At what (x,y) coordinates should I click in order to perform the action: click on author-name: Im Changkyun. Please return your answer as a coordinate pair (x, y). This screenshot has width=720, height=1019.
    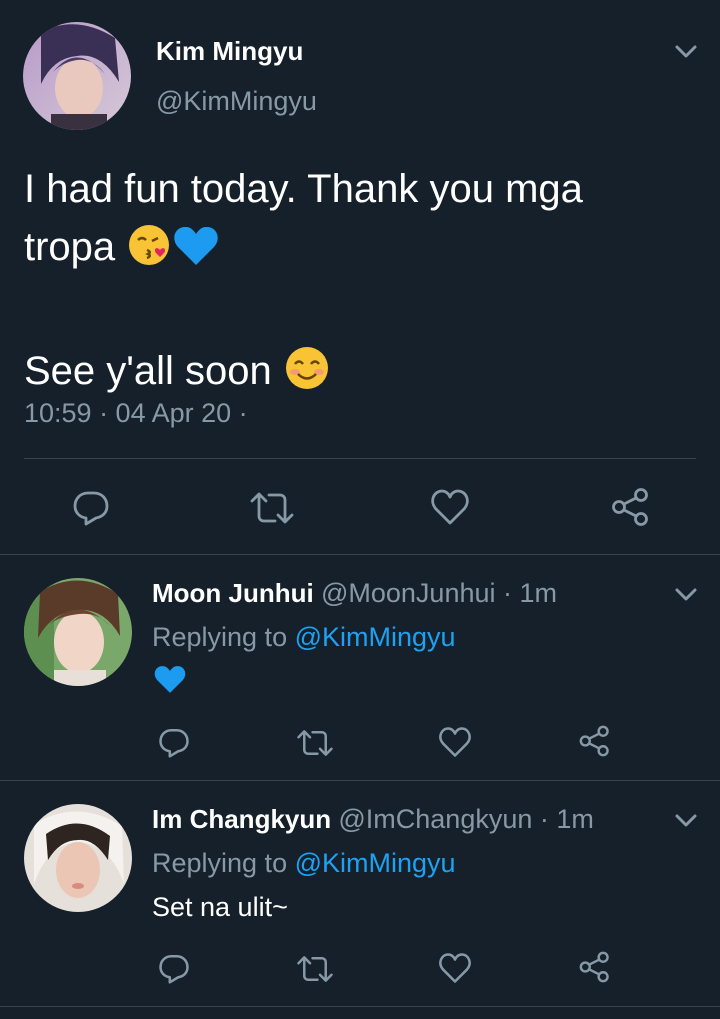
    Looking at the image, I should click on (241, 819).